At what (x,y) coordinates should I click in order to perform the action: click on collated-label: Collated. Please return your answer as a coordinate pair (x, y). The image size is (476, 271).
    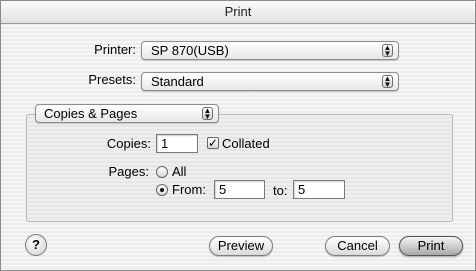
    Looking at the image, I should click on (246, 143).